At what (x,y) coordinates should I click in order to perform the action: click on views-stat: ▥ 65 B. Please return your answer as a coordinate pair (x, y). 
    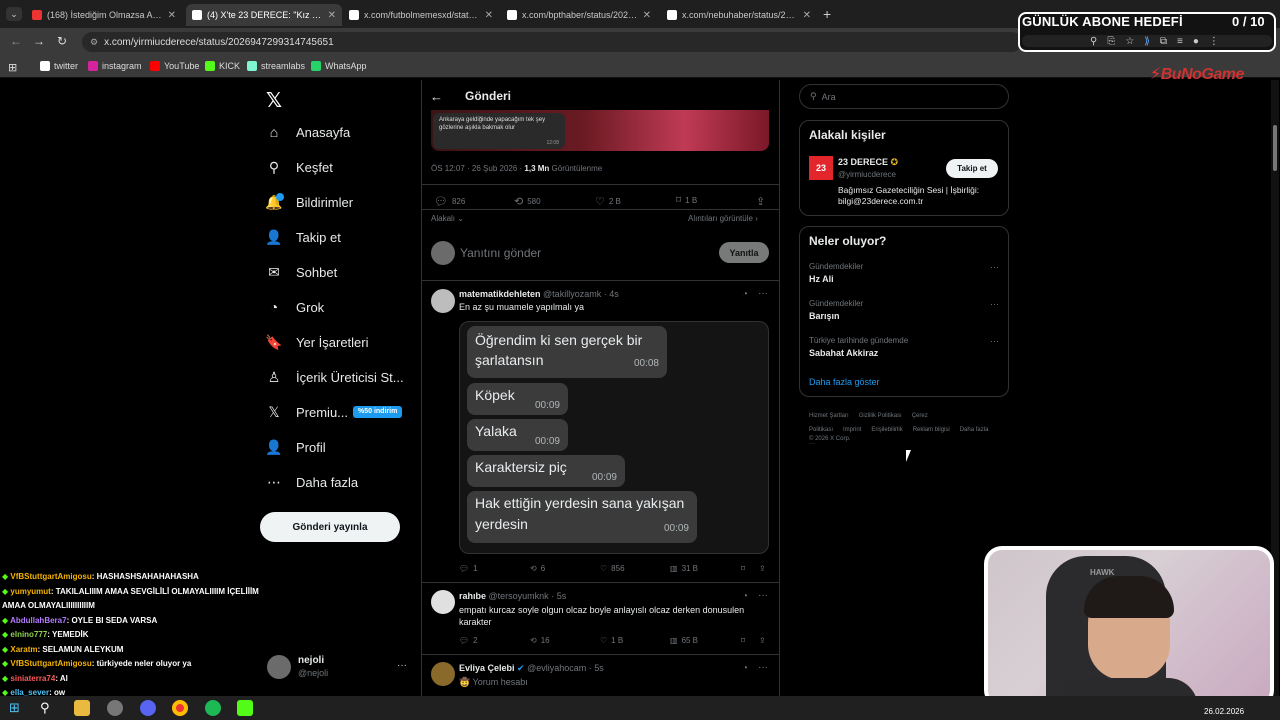
    Looking at the image, I should click on (684, 640).